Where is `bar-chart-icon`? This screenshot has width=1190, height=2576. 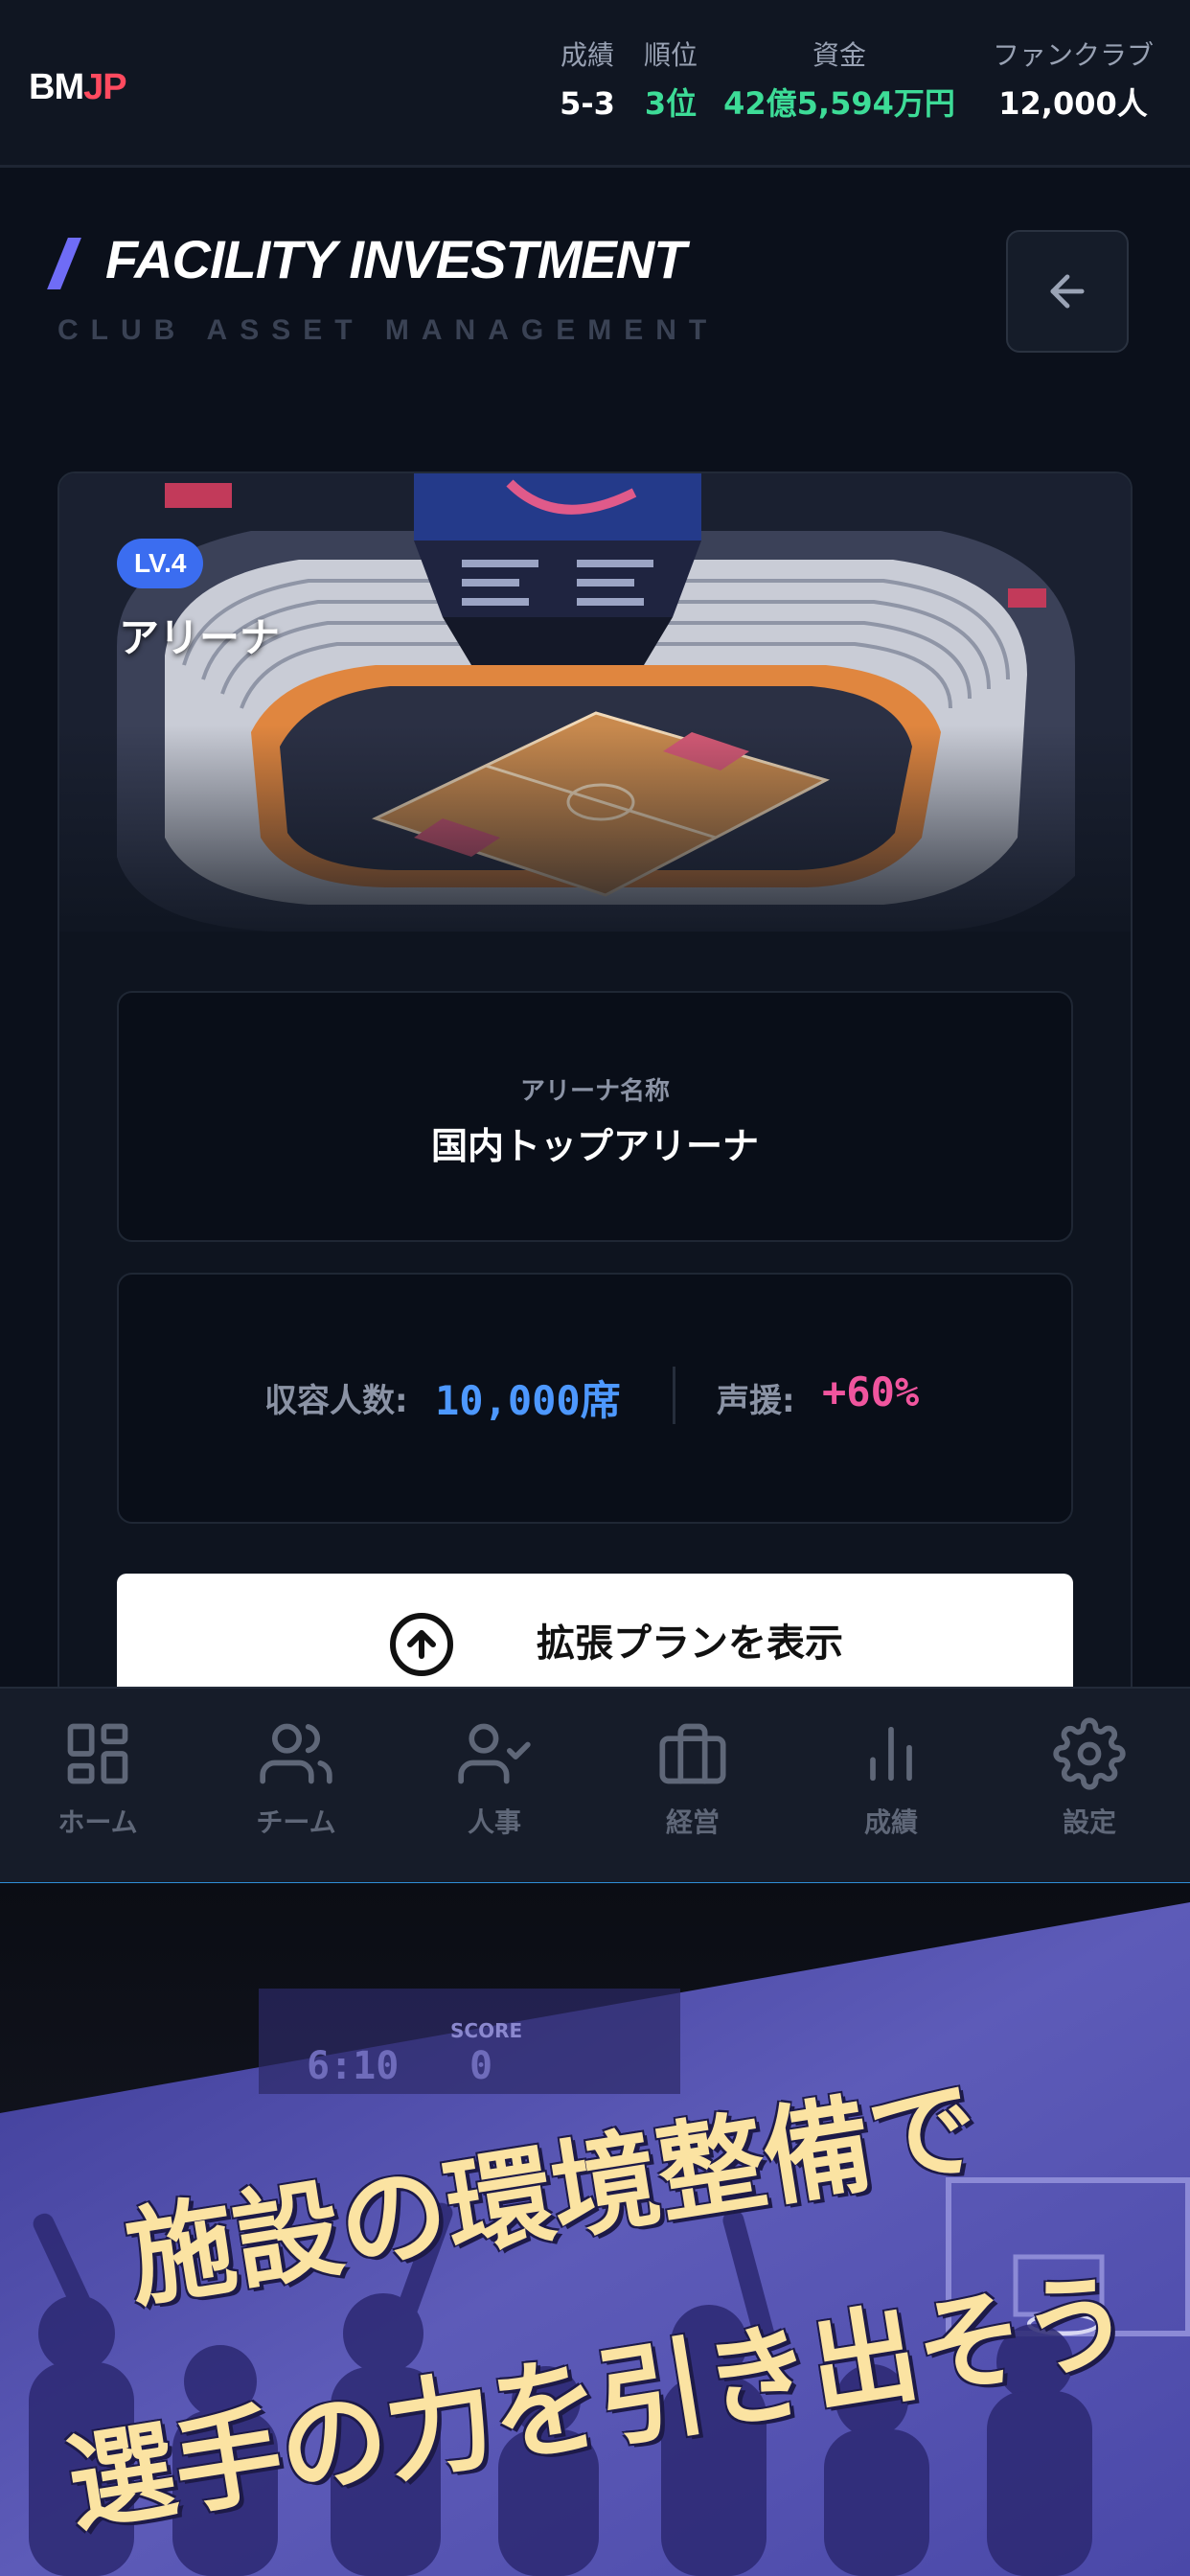
bar-chart-icon is located at coordinates (891, 1754).